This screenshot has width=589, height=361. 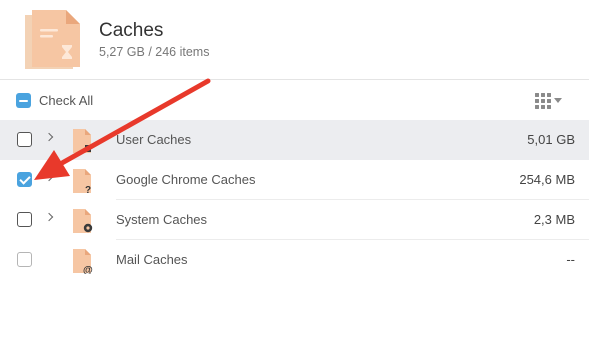 What do you see at coordinates (547, 179) in the screenshot?
I see `row-size: 254,6 MB` at bounding box center [547, 179].